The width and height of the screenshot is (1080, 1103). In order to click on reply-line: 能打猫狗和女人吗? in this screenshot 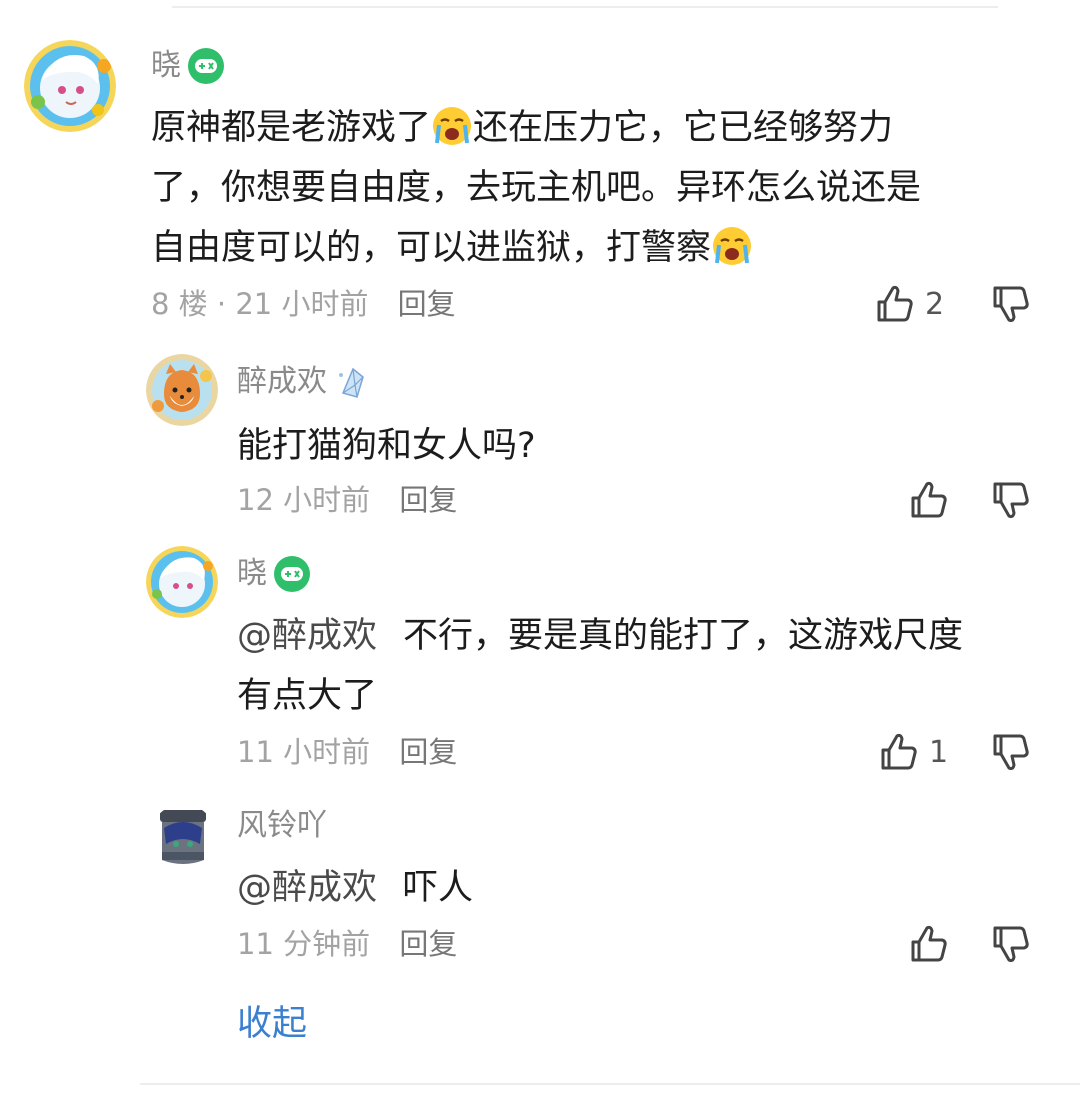, I will do `click(386, 446)`.